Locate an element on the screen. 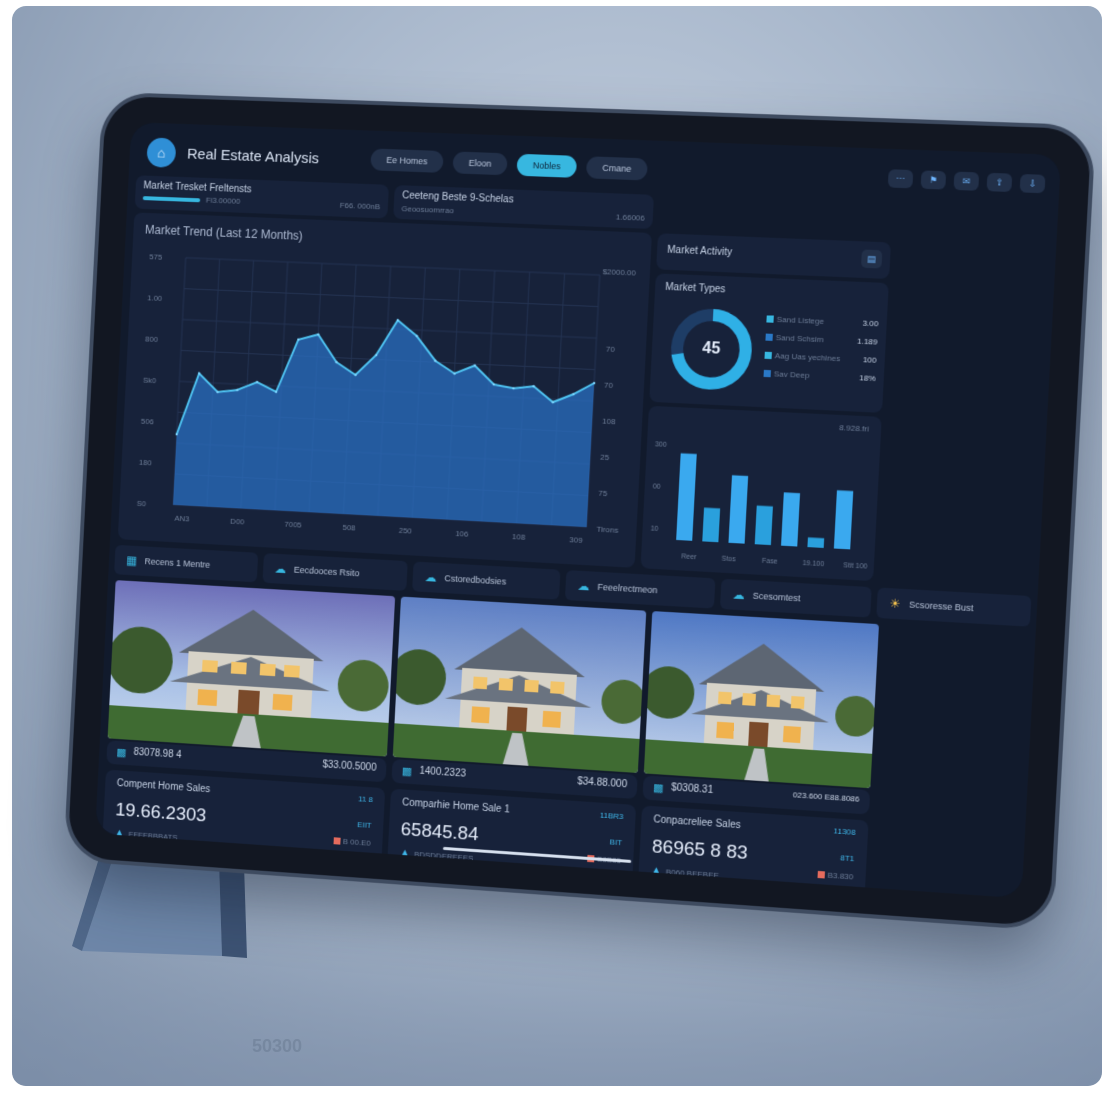 The width and height of the screenshot is (1107, 1093). category-item: ☁ Feeelrectmeon is located at coordinates (640, 589).